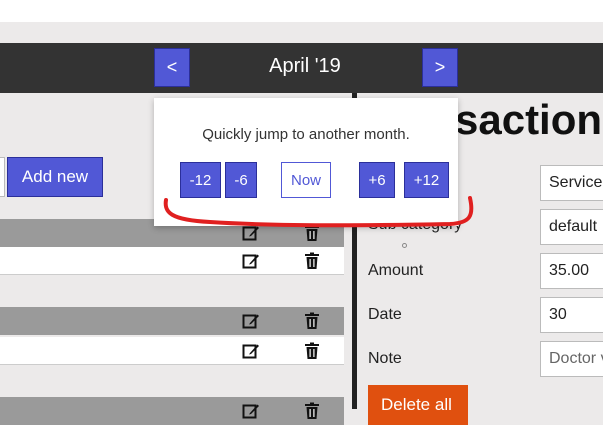  I want to click on amount-label: Amount, so click(396, 270).